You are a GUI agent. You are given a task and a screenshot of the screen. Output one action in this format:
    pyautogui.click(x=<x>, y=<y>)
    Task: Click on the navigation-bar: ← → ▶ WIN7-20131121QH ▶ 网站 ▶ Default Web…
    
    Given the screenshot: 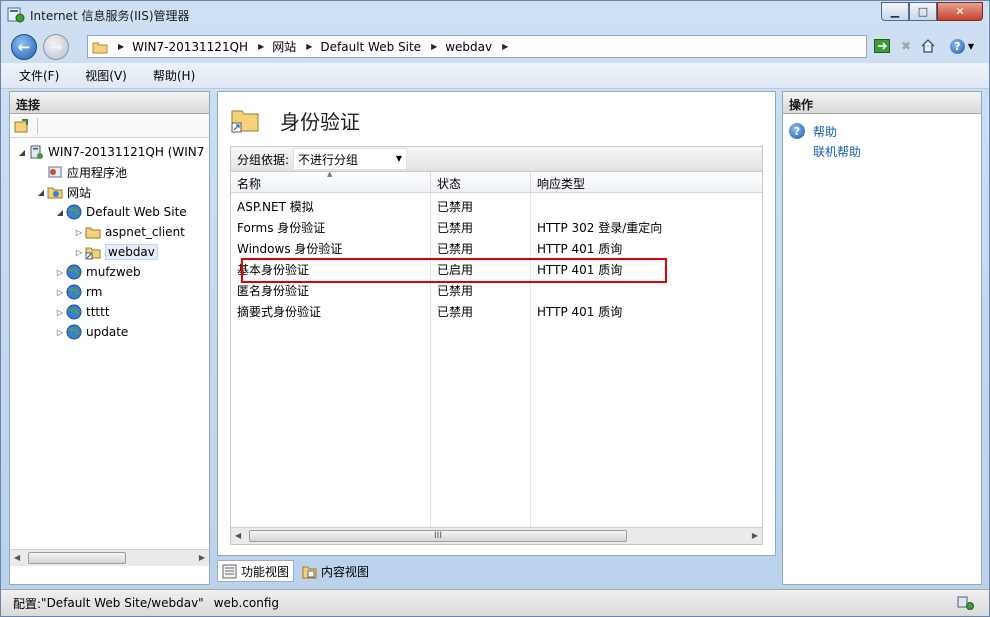 What is the action you would take?
    pyautogui.click(x=495, y=46)
    